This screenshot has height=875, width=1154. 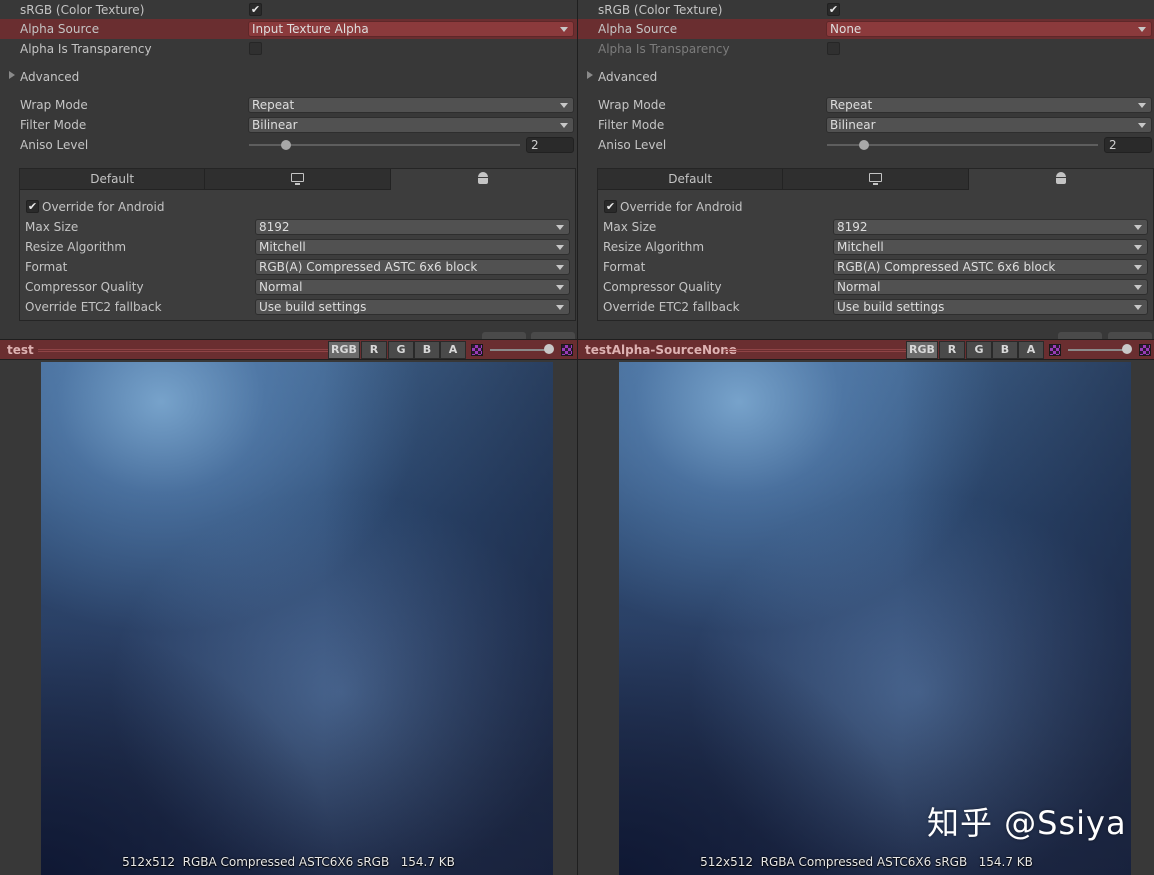 I want to click on android-icon, so click(x=483, y=178).